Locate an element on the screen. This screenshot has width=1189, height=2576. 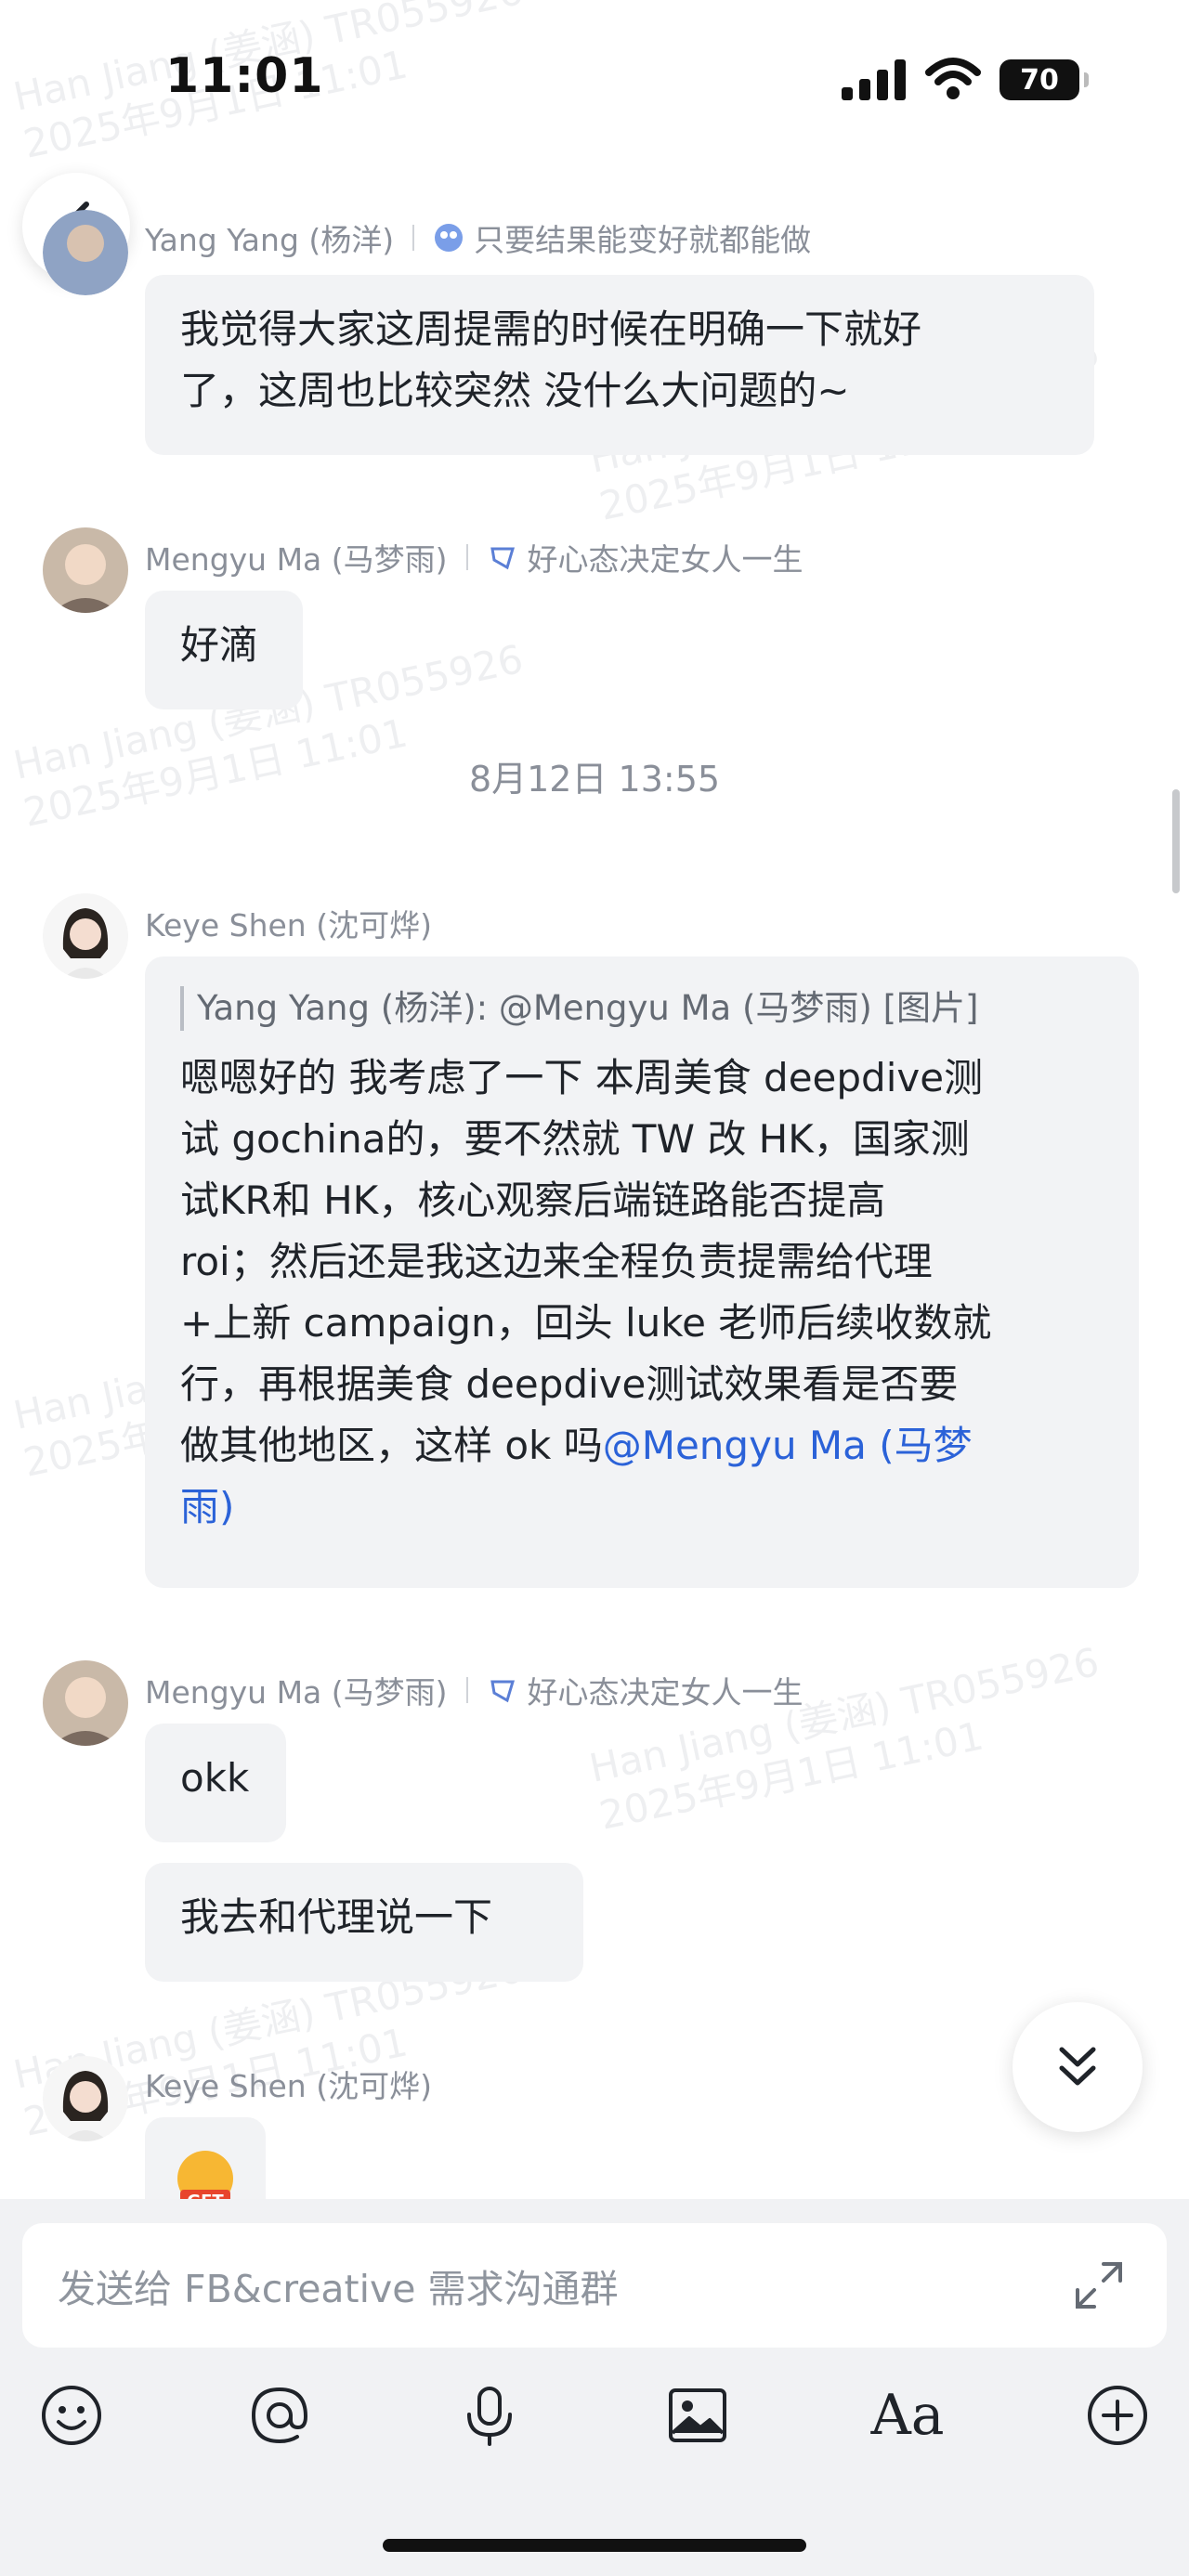
add-icon is located at coordinates (1117, 2415).